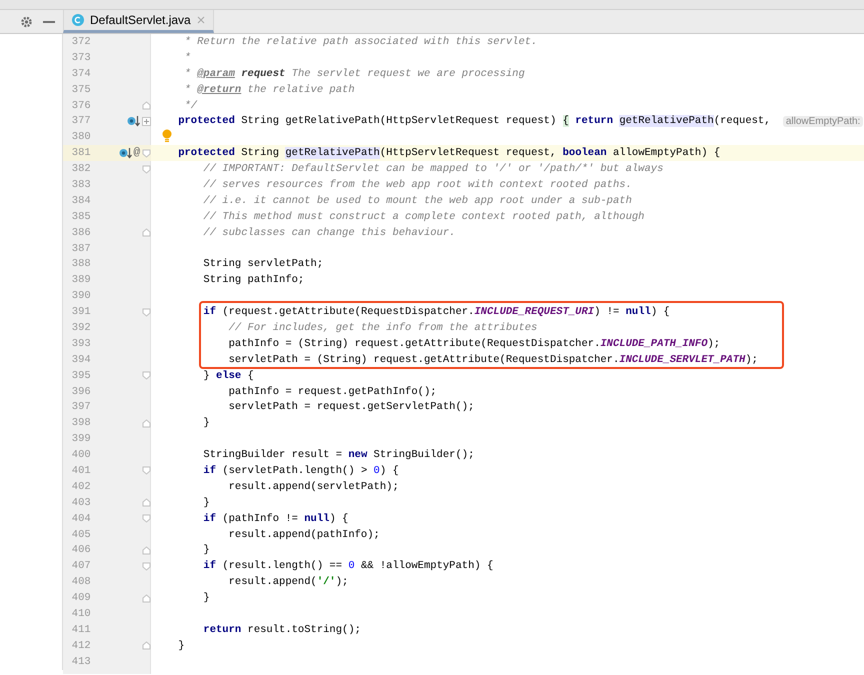 This screenshot has height=675, width=864. I want to click on code-line: pathInfo = request.getPathInfo();, so click(332, 391).